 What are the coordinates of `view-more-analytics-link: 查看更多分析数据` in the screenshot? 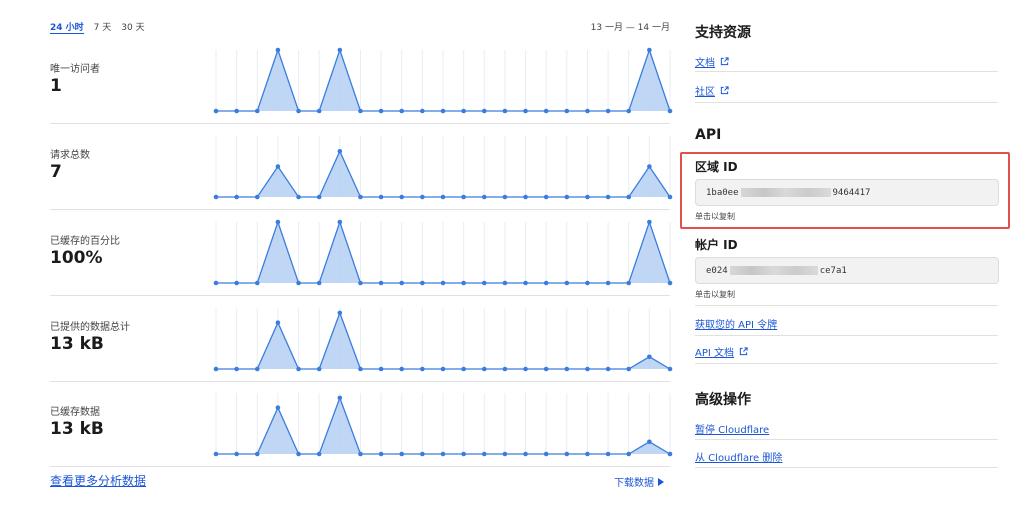 It's located at (98, 480).